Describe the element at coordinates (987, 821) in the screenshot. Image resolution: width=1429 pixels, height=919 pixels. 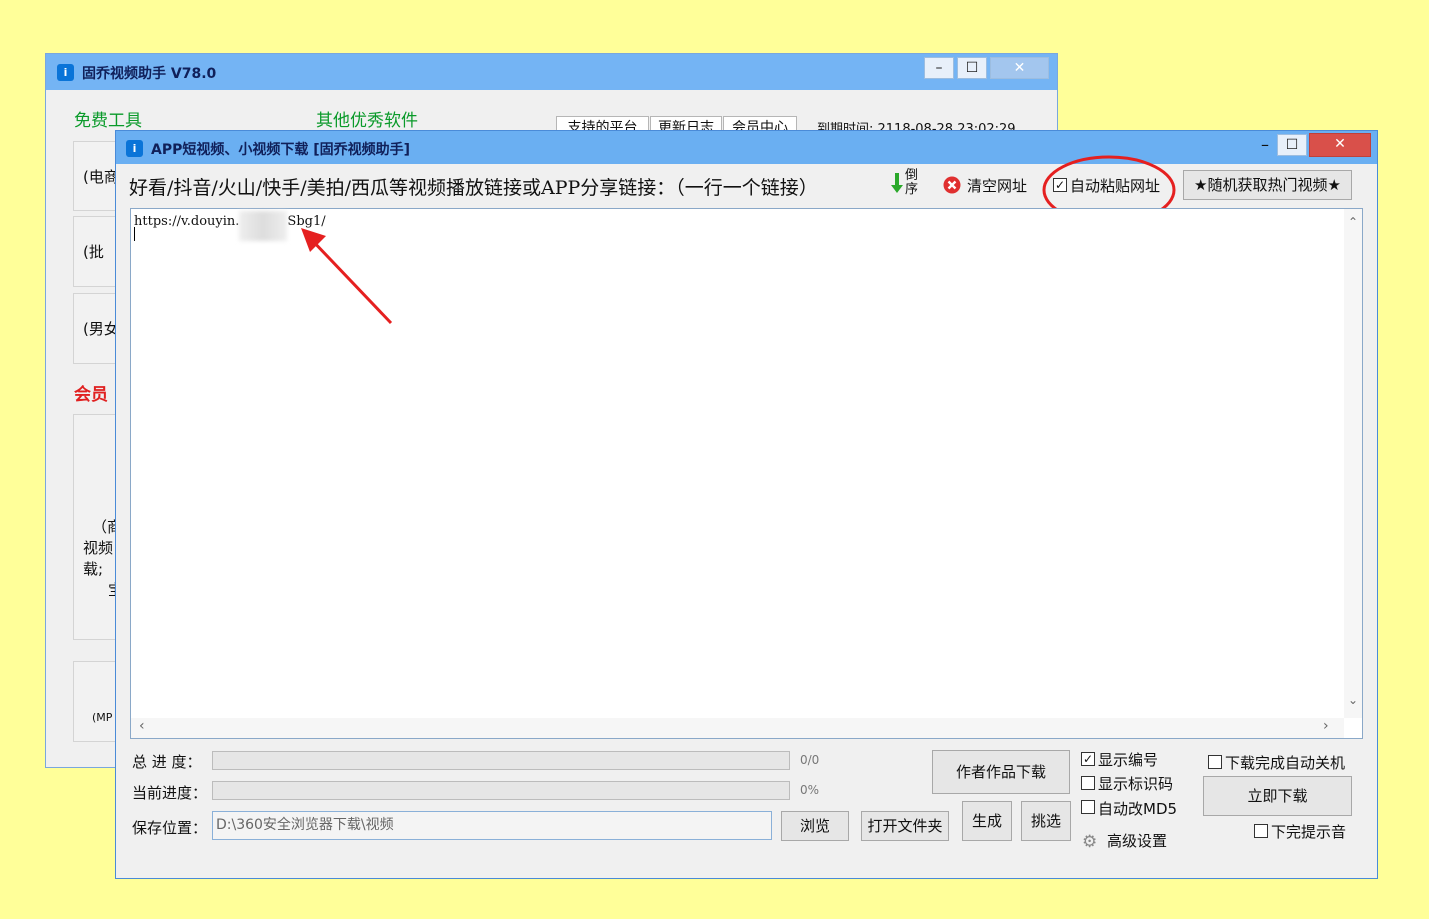
I see `generate-button: 生成` at that location.